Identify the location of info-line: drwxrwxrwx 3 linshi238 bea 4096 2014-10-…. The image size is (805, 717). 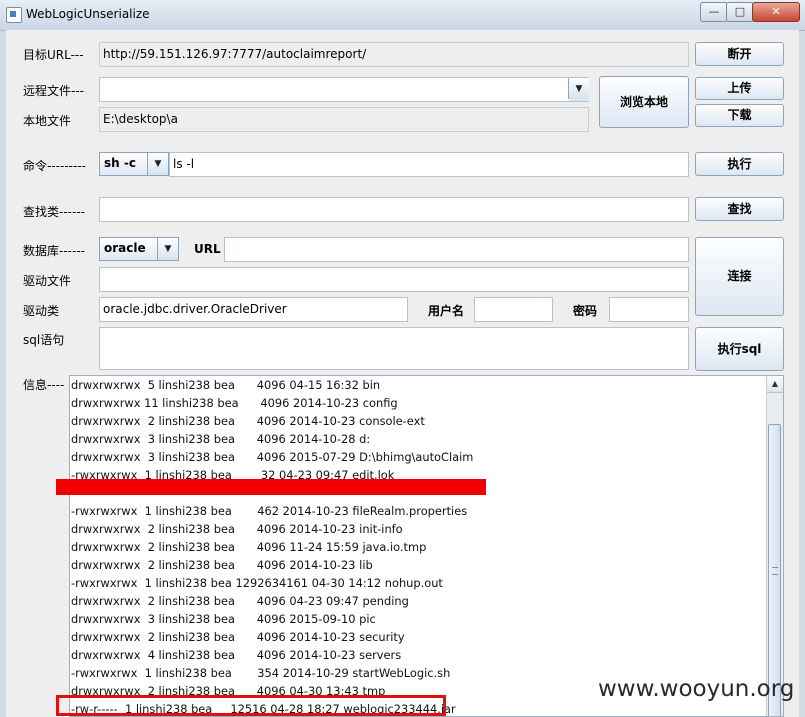
(221, 439).